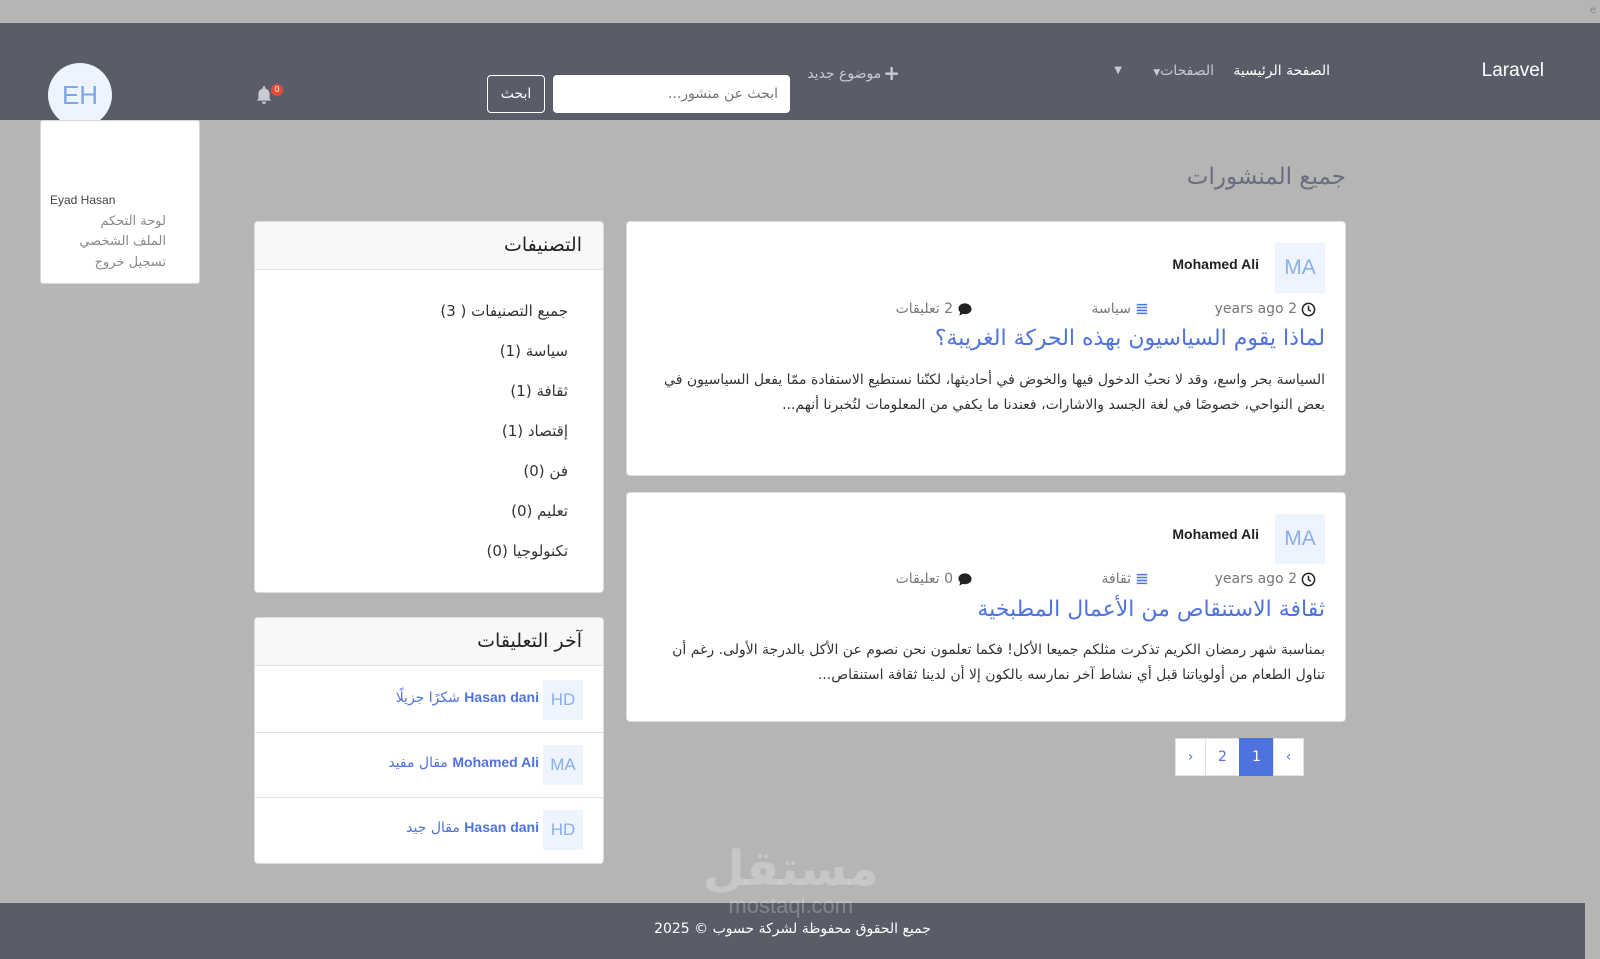  I want to click on pagination: › 2 1 ‹, so click(1239, 757).